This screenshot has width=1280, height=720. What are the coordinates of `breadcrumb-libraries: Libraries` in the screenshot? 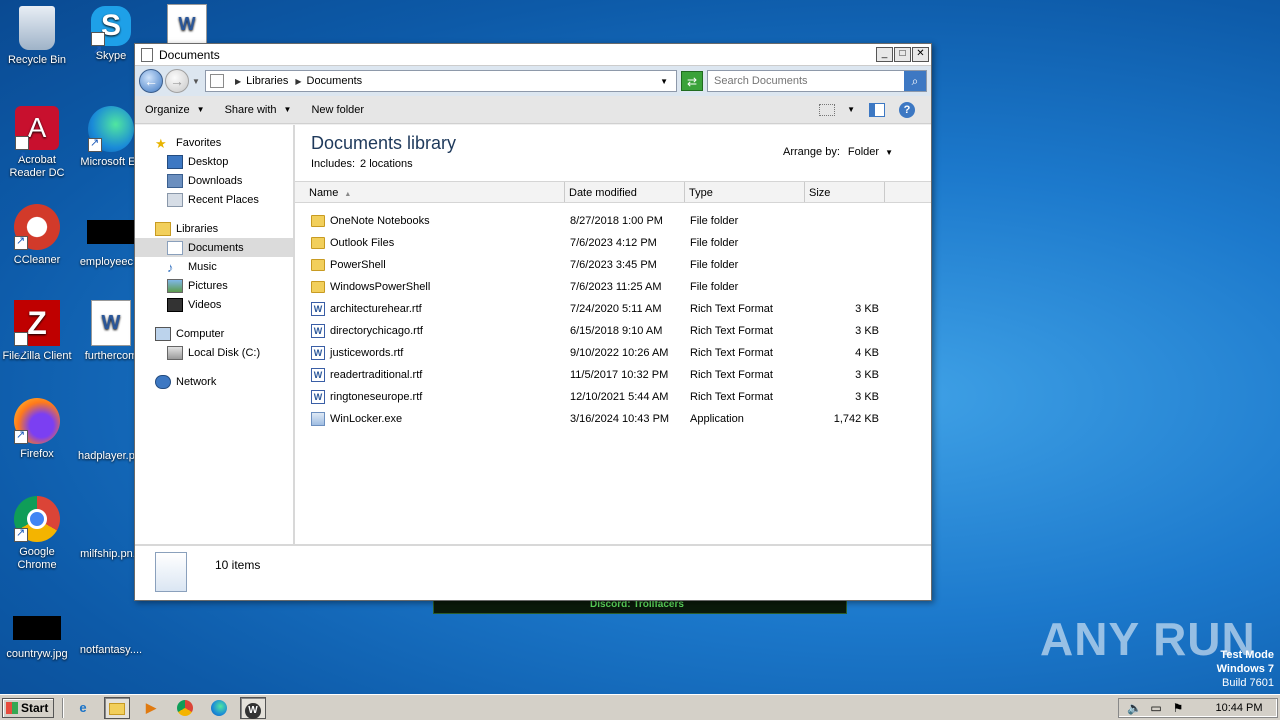 It's located at (267, 81).